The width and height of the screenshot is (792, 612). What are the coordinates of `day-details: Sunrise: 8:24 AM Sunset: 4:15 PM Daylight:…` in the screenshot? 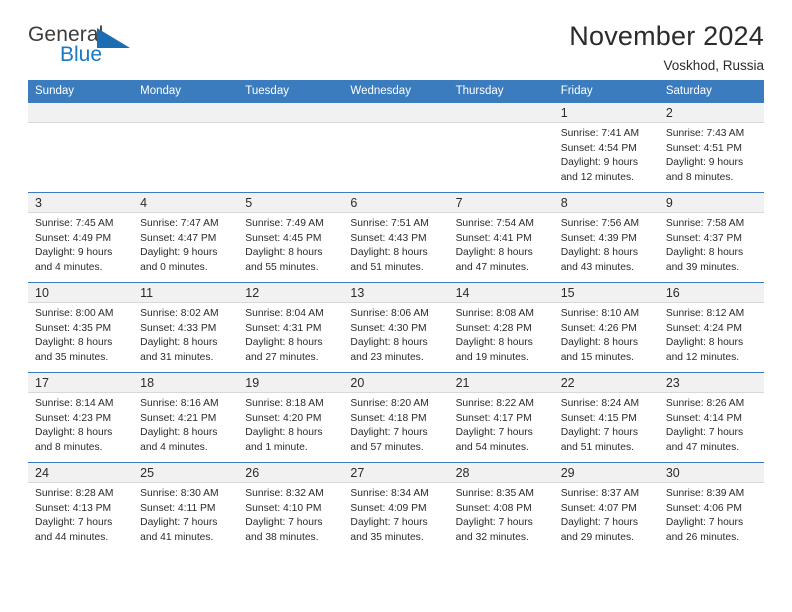 It's located at (606, 424).